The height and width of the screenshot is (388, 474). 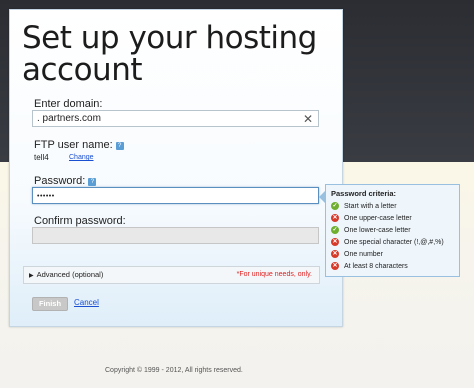 What do you see at coordinates (364, 193) in the screenshot?
I see `criteria-title: Password criteria:` at bounding box center [364, 193].